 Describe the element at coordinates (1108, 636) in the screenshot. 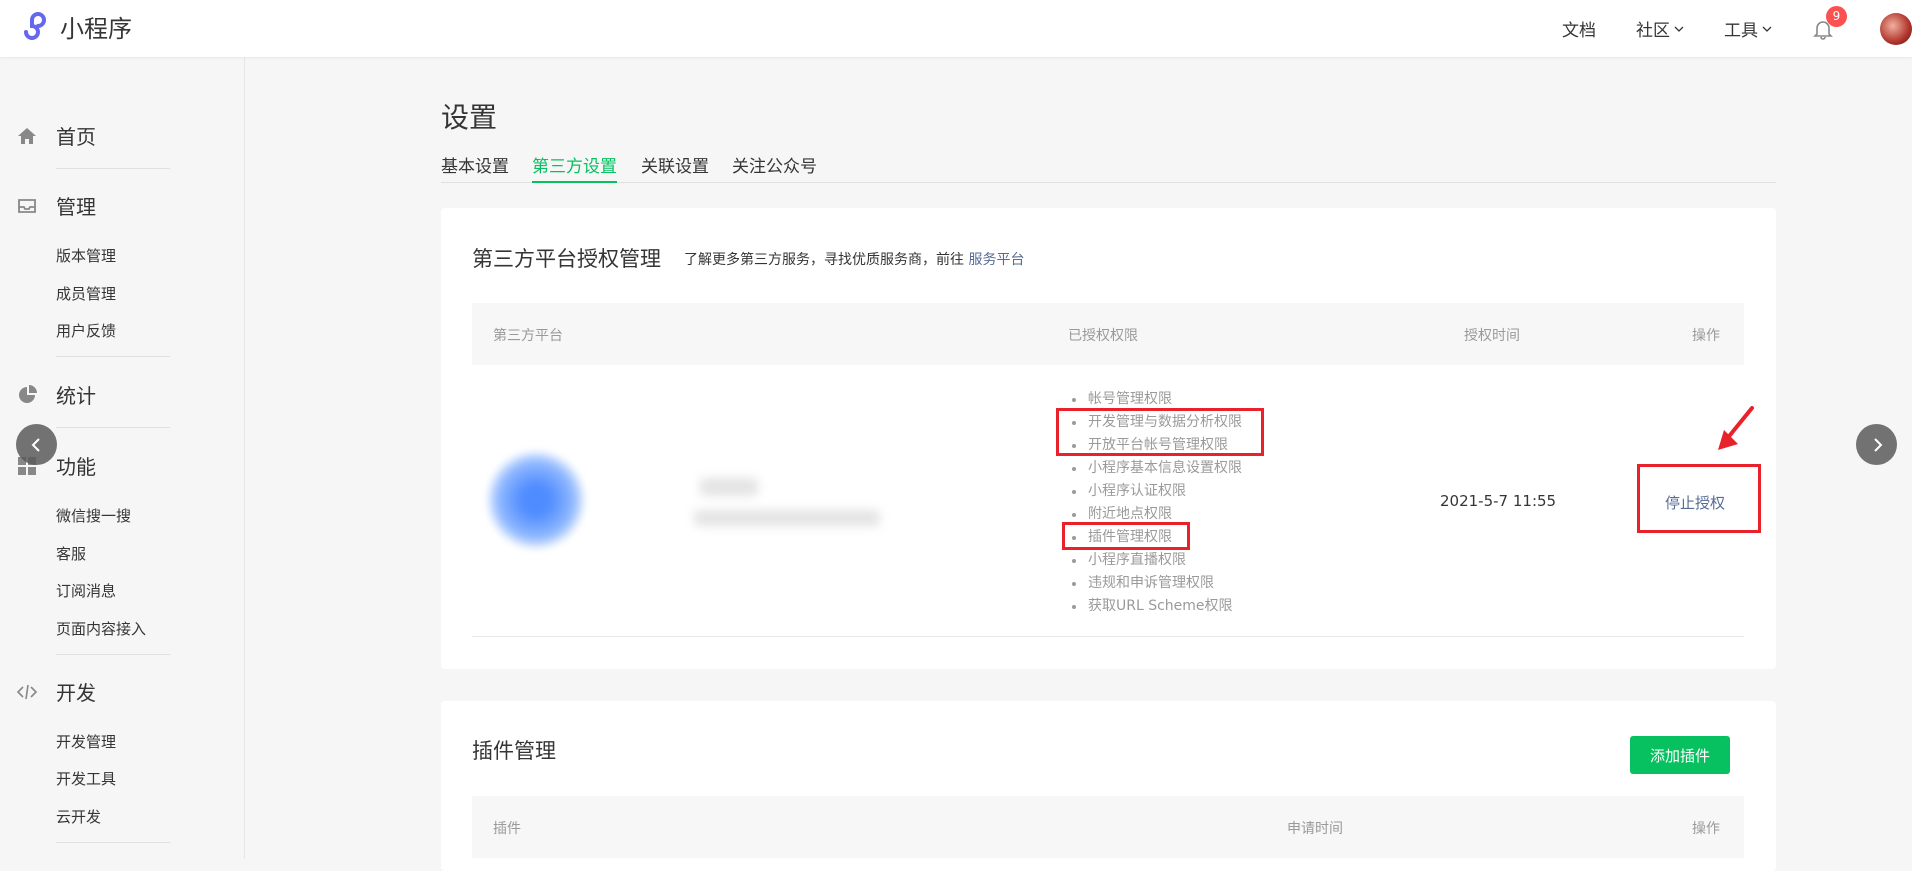

I see `row-divider` at that location.